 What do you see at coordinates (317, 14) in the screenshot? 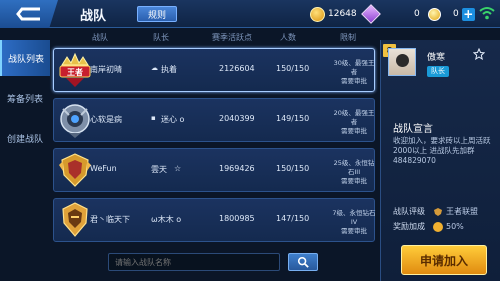
I see `gold-coin-icon` at bounding box center [317, 14].